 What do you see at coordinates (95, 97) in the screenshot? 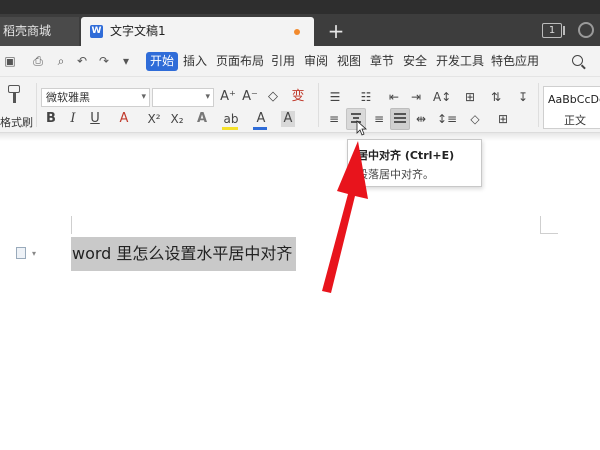
I see `font-name-select: 微软雅黑 ▾` at bounding box center [95, 97].